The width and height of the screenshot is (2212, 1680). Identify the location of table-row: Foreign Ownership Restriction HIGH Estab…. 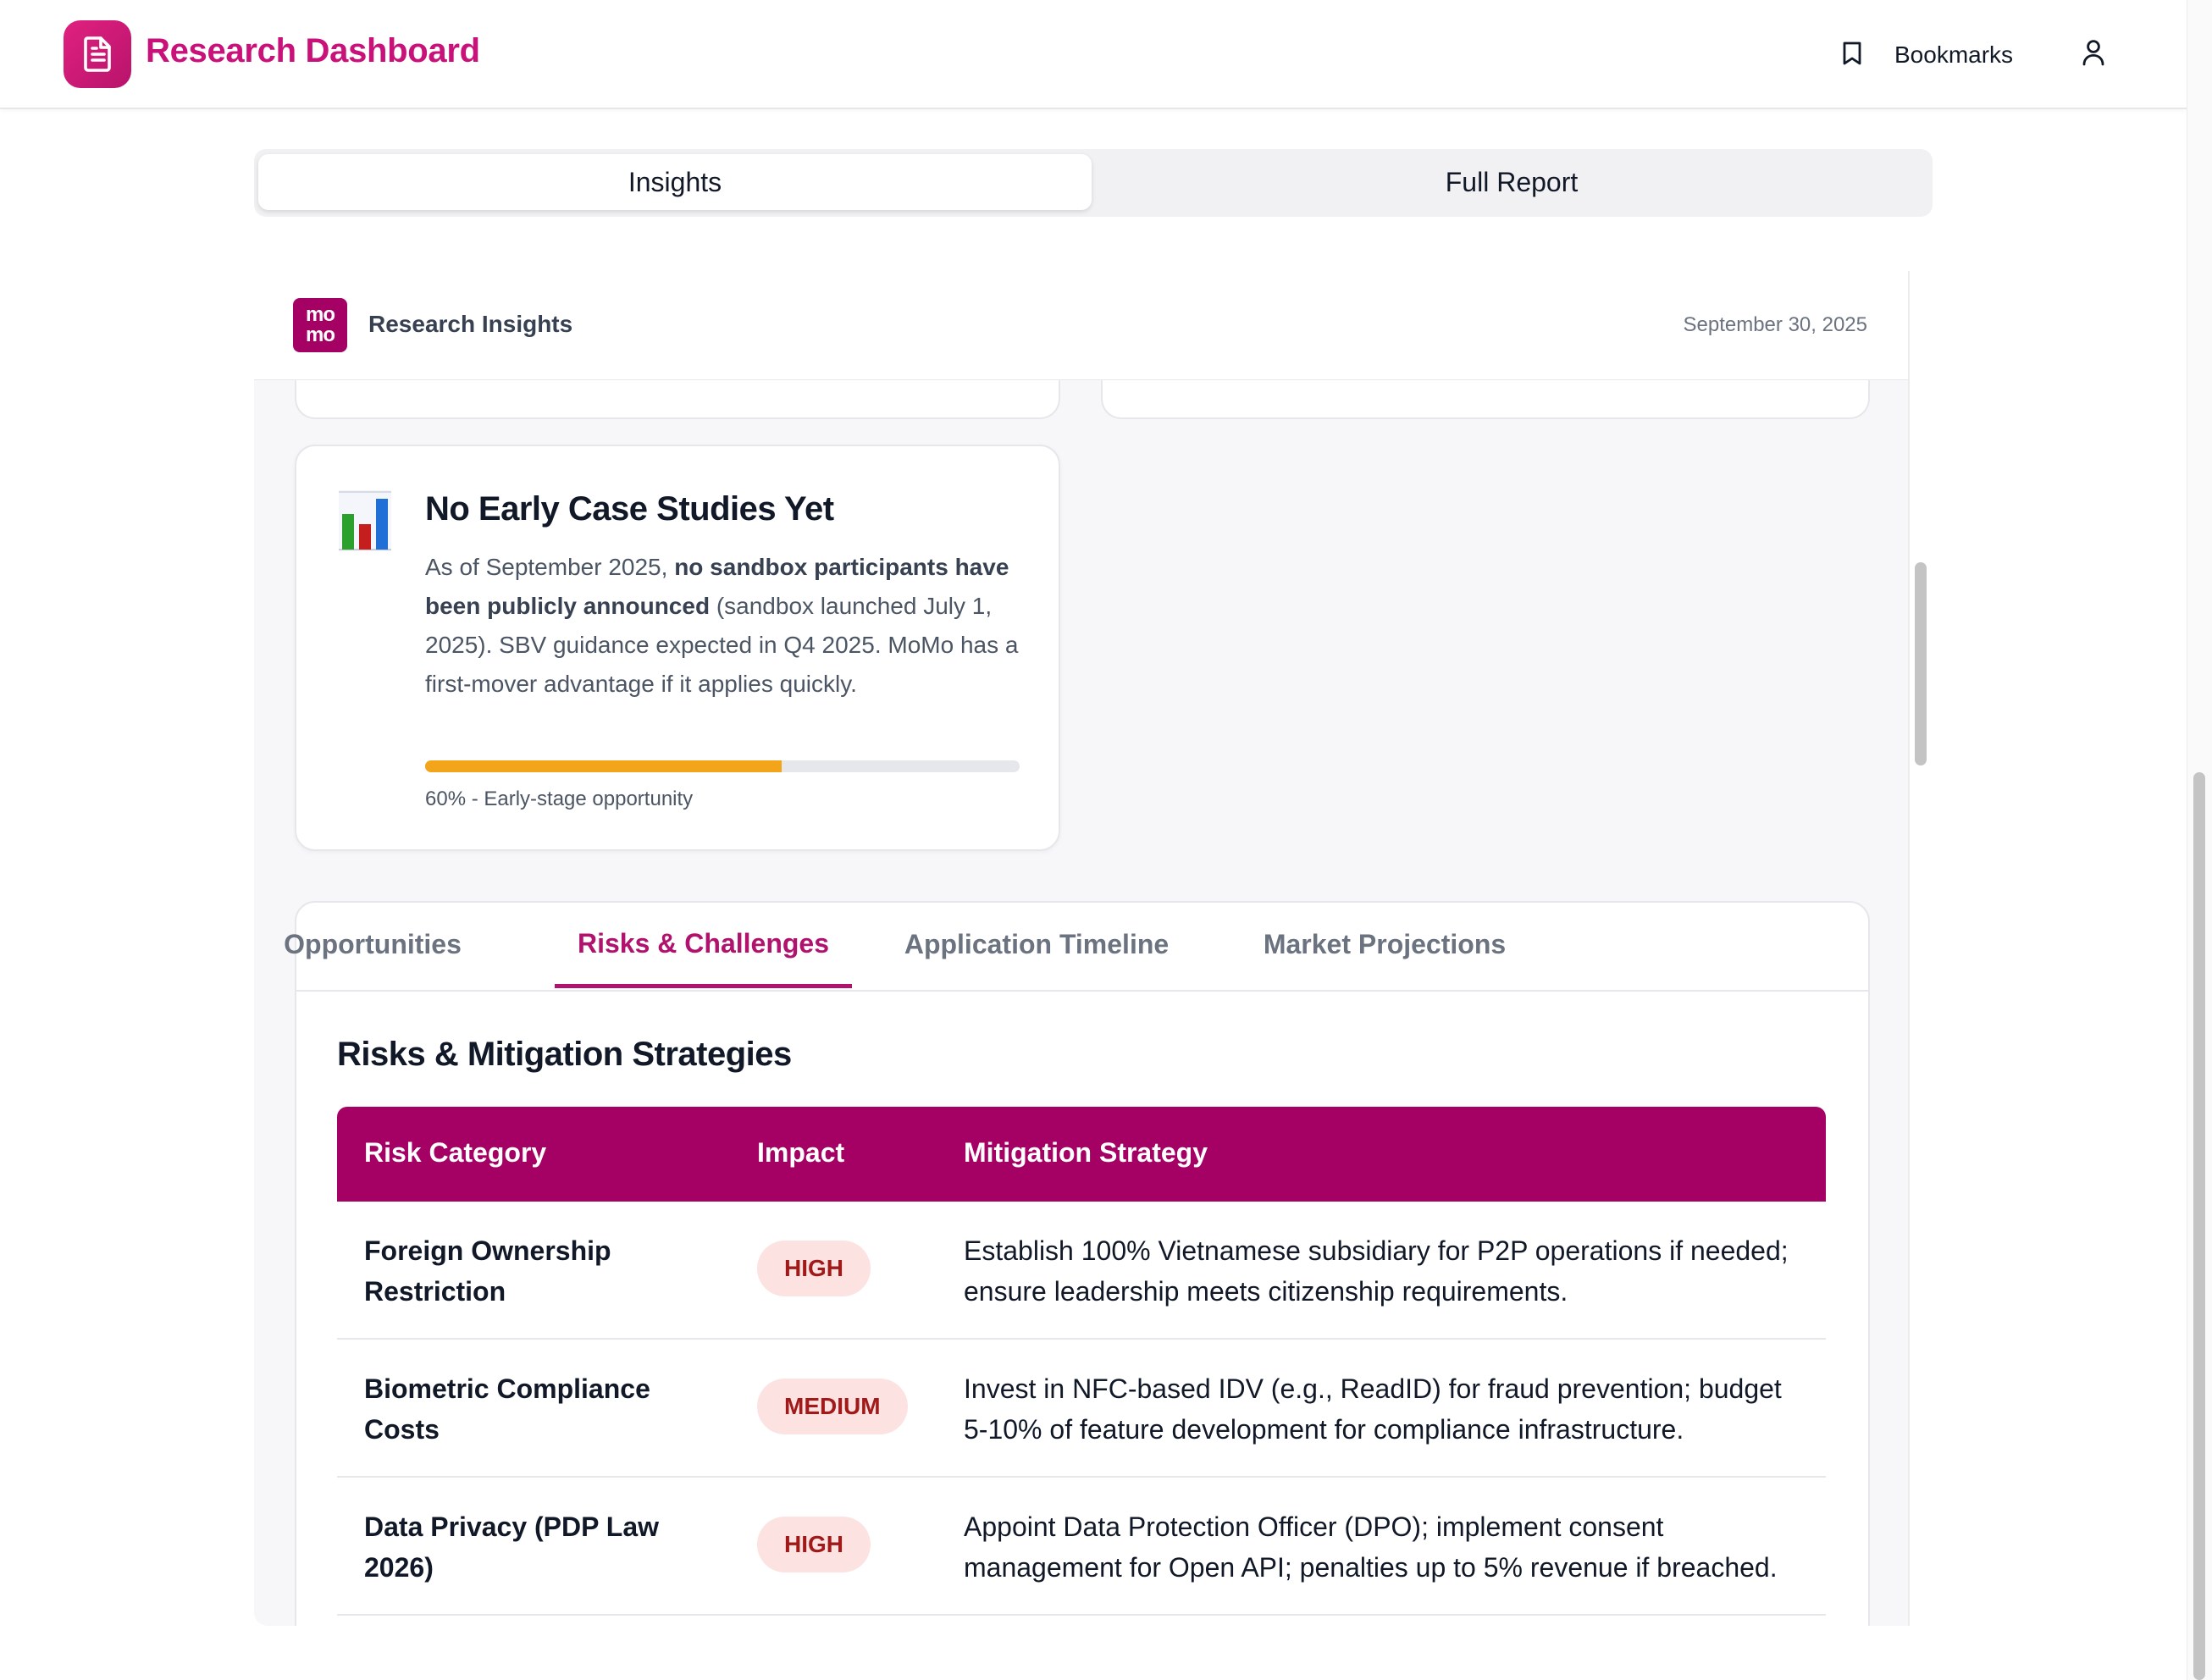
(1081, 1271).